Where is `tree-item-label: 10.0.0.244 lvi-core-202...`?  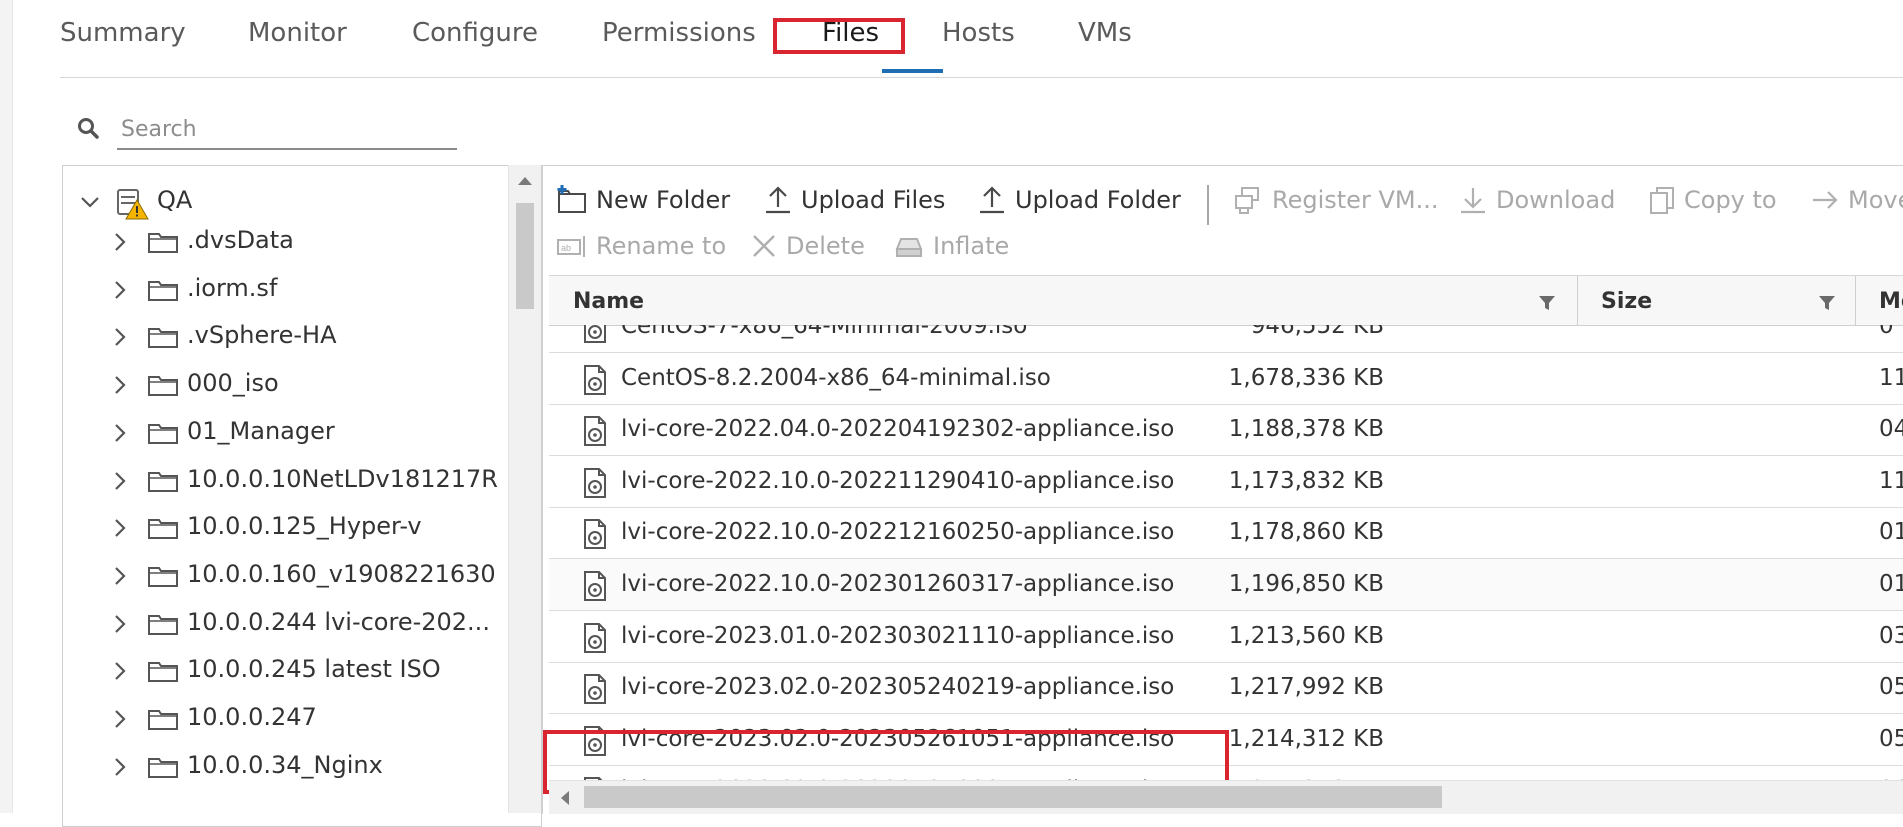
tree-item-label: 10.0.0.244 lvi-core-202... is located at coordinates (338, 622).